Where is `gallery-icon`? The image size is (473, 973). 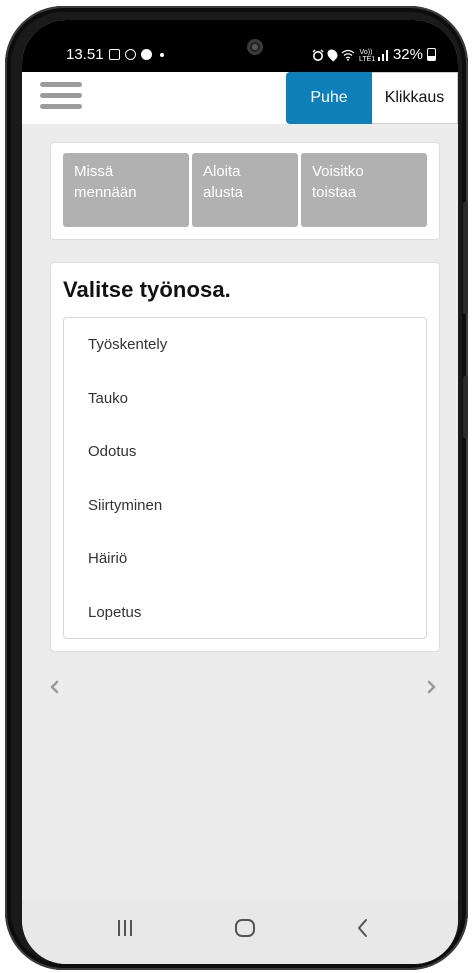
gallery-icon is located at coordinates (114, 54).